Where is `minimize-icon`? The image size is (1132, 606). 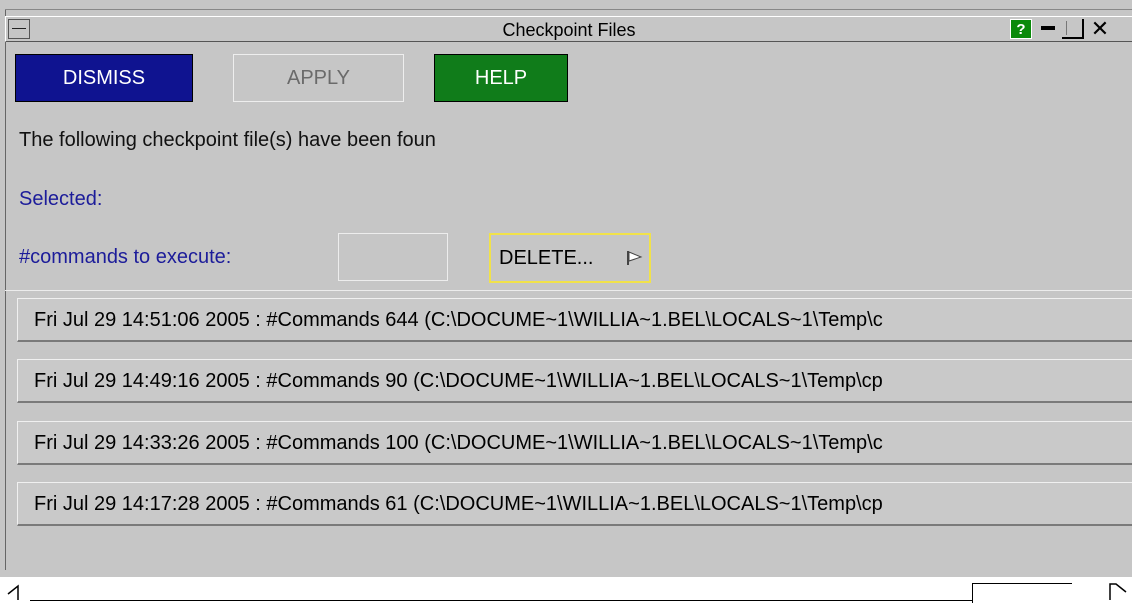 minimize-icon is located at coordinates (1048, 29).